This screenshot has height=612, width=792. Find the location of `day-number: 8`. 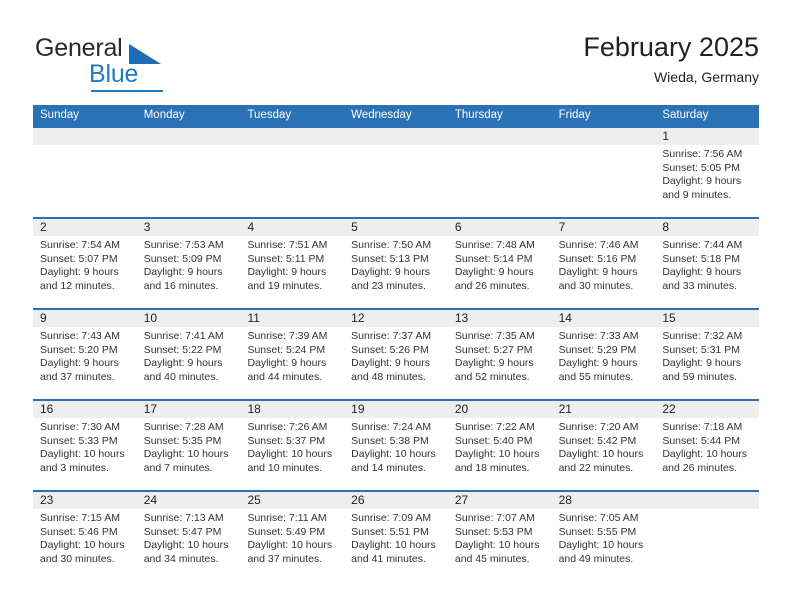

day-number: 8 is located at coordinates (707, 227).